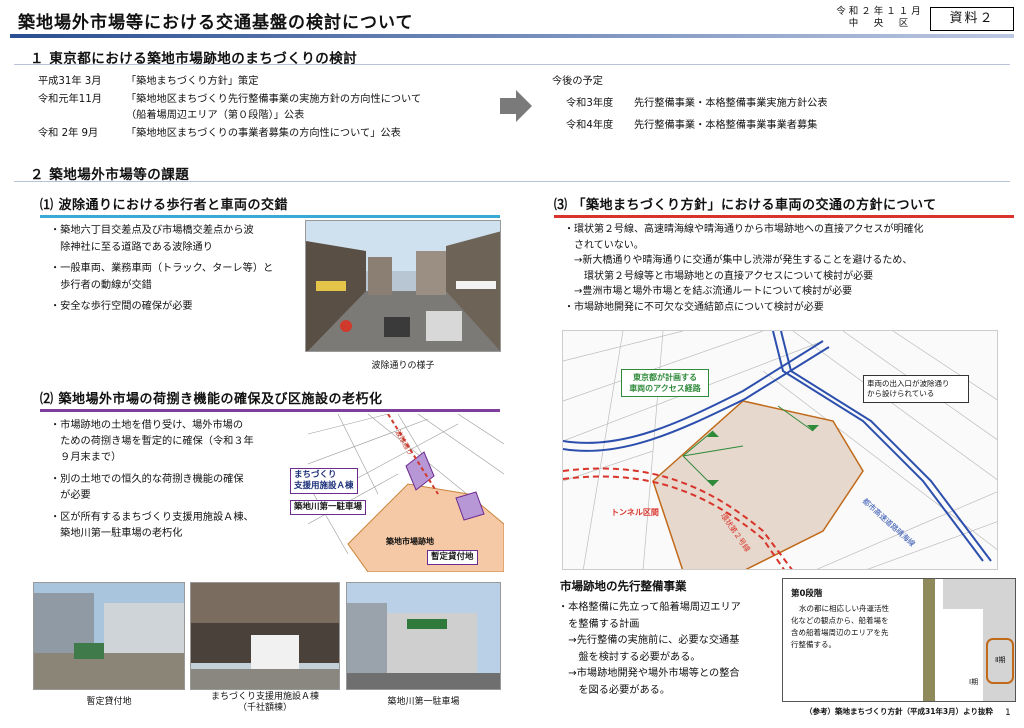 The height and width of the screenshot is (728, 1024). What do you see at coordinates (880, 23) in the screenshot?
I see `author-line: 中 央 区` at bounding box center [880, 23].